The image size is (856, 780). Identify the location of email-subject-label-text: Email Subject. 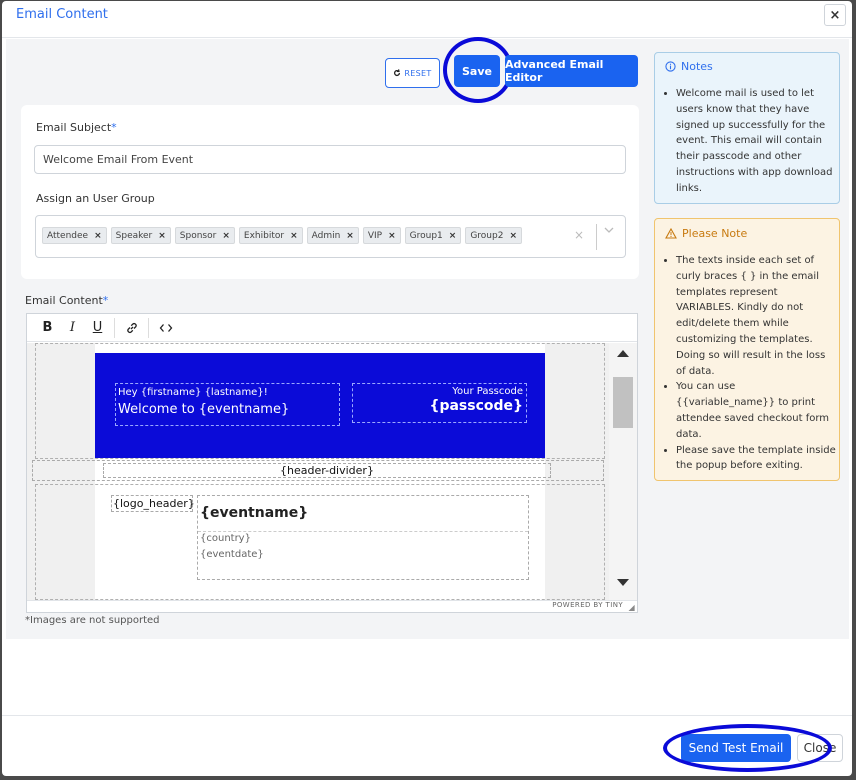
(74, 127).